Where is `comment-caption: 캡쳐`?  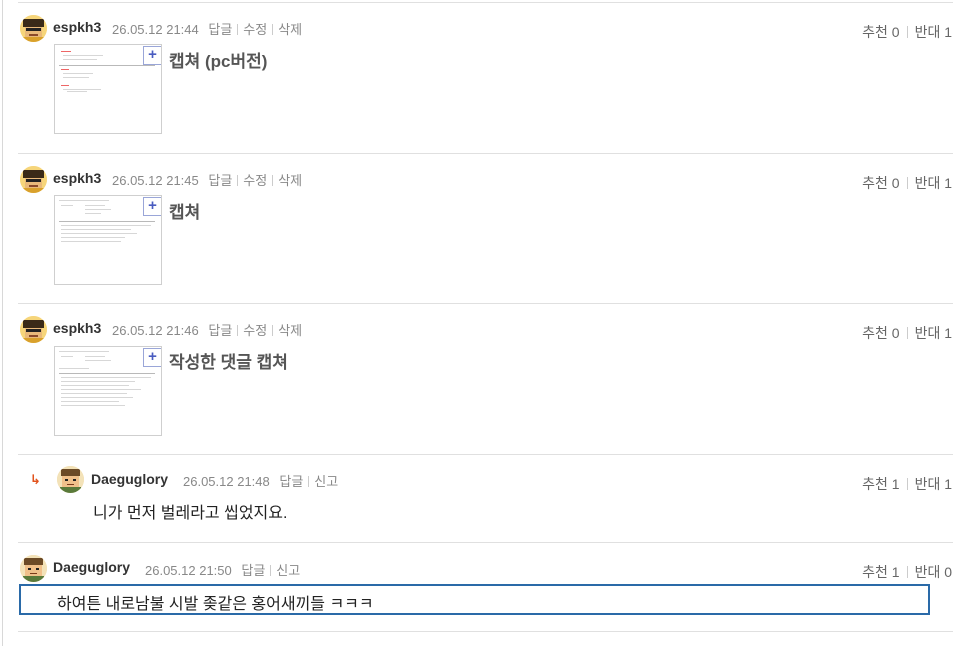
comment-caption: 캡쳐 is located at coordinates (185, 212).